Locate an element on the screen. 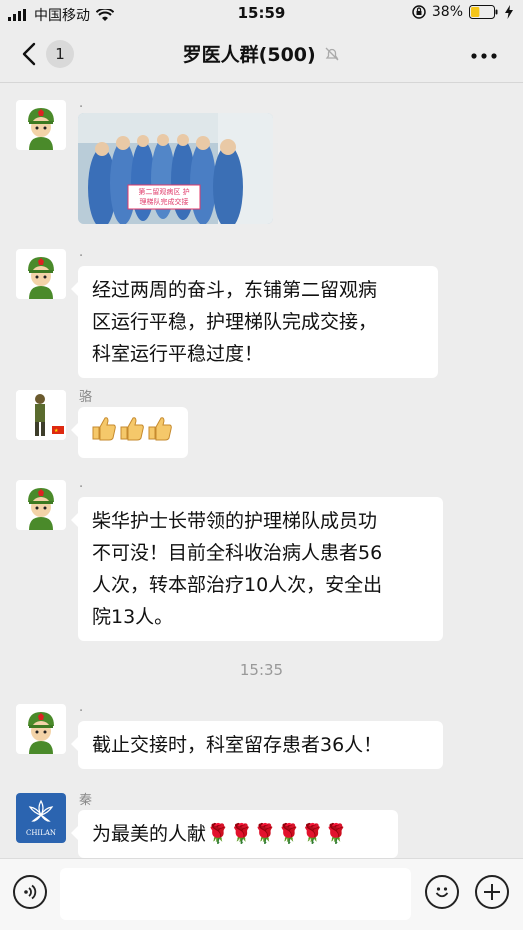 This screenshot has height=930, width=523. message-bubble: 截止交接时，科室留存患者36人！ is located at coordinates (257, 745).